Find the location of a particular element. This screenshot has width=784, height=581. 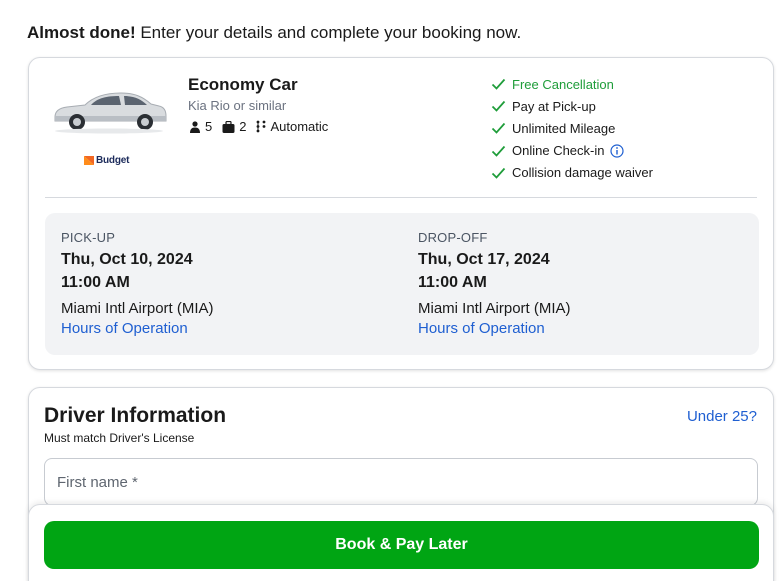

dropoff-time: 11:00 AM is located at coordinates (452, 282).